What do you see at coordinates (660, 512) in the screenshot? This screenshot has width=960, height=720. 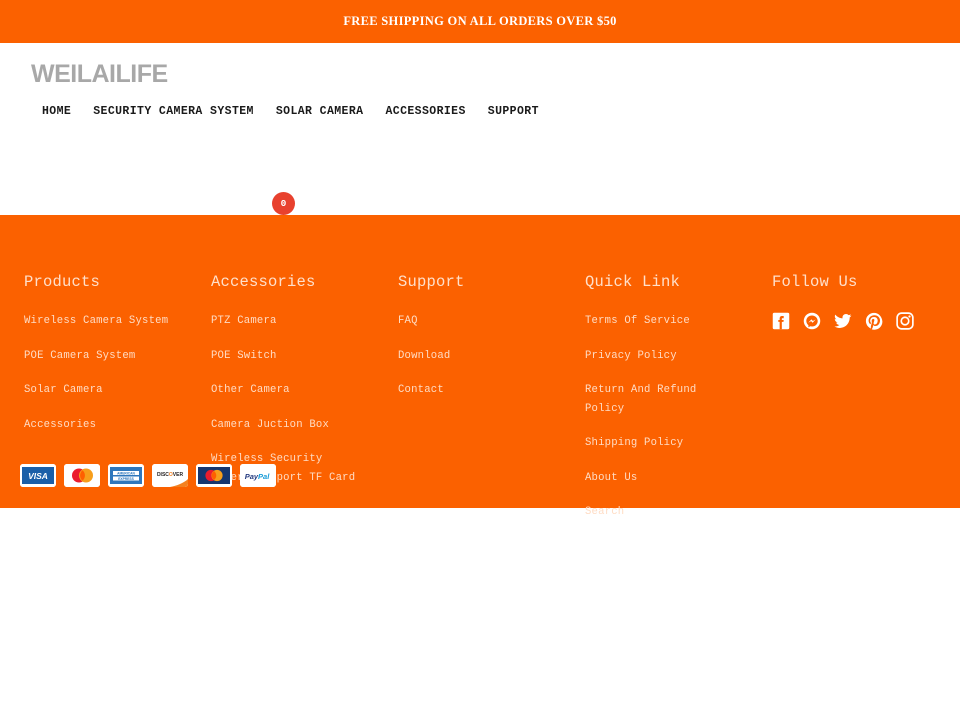 I see `footer-link-search: Search` at bounding box center [660, 512].